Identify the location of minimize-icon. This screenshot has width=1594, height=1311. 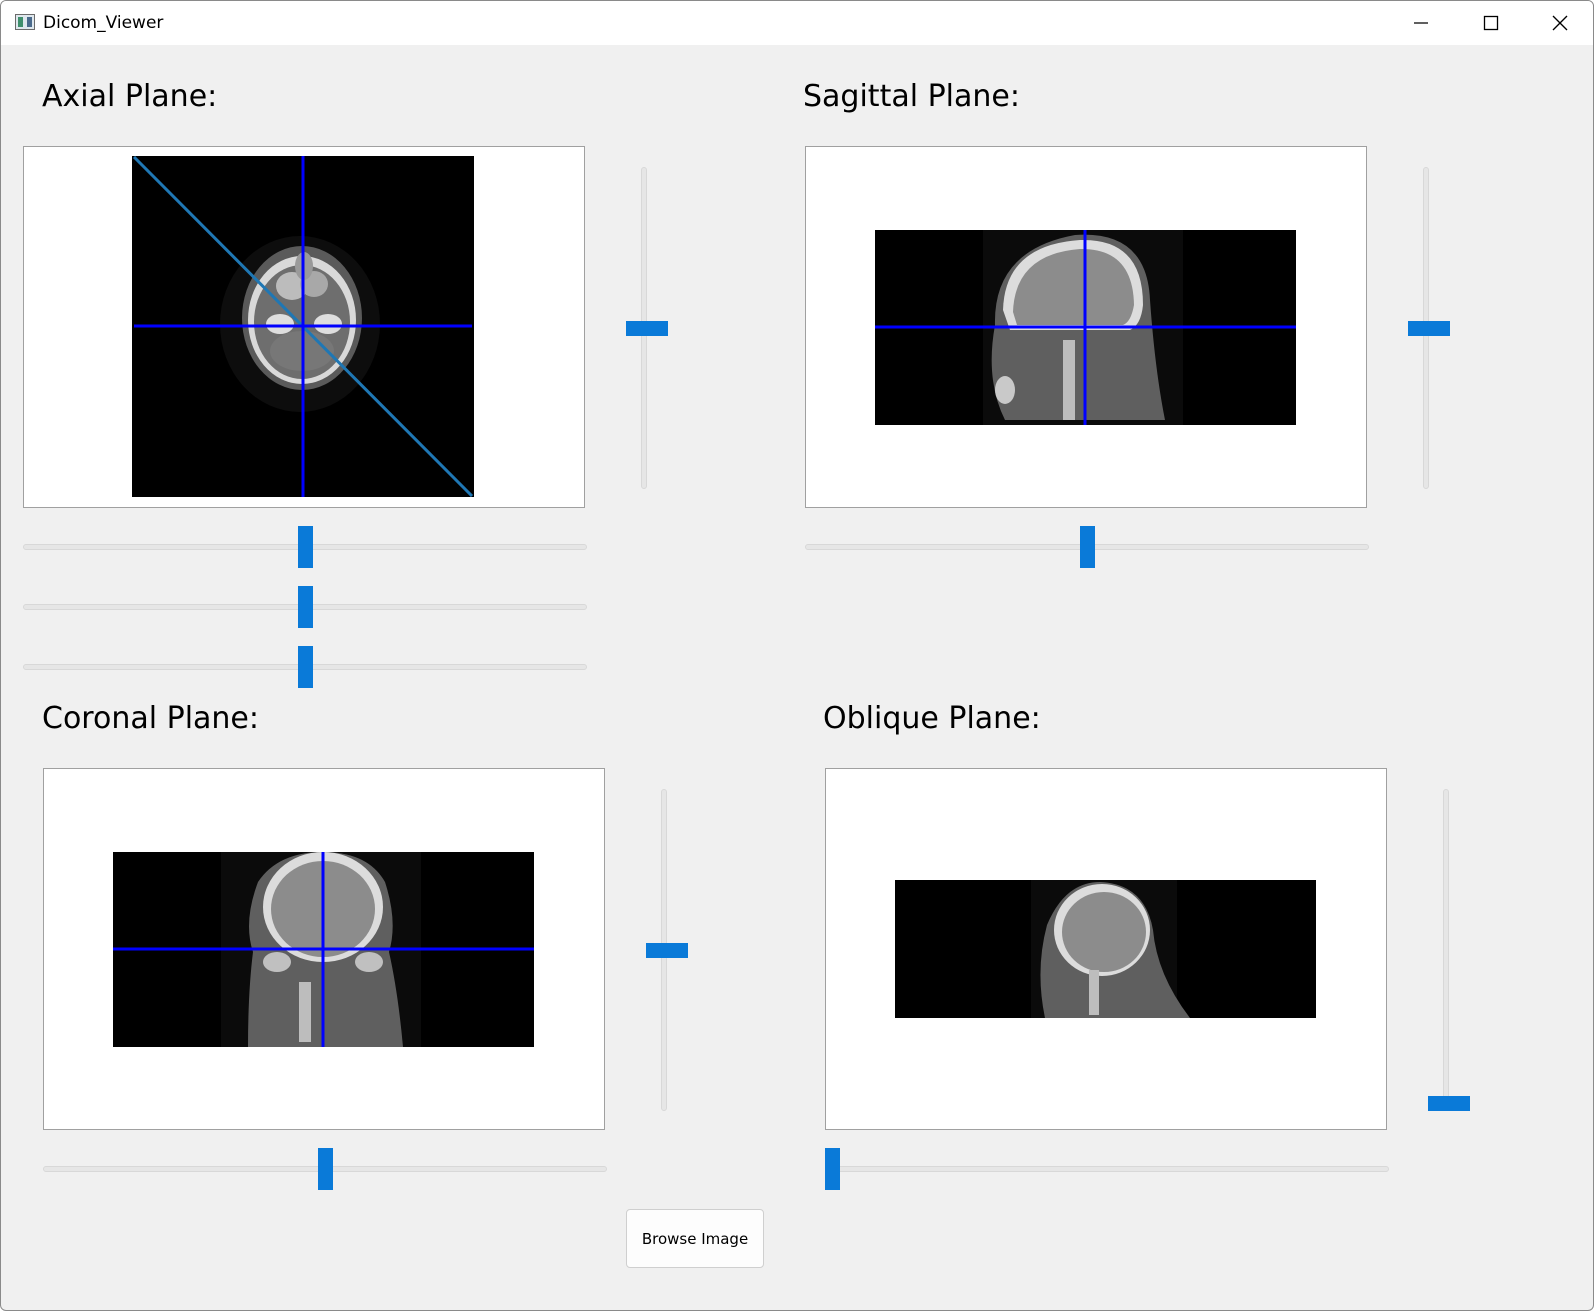
(1421, 23).